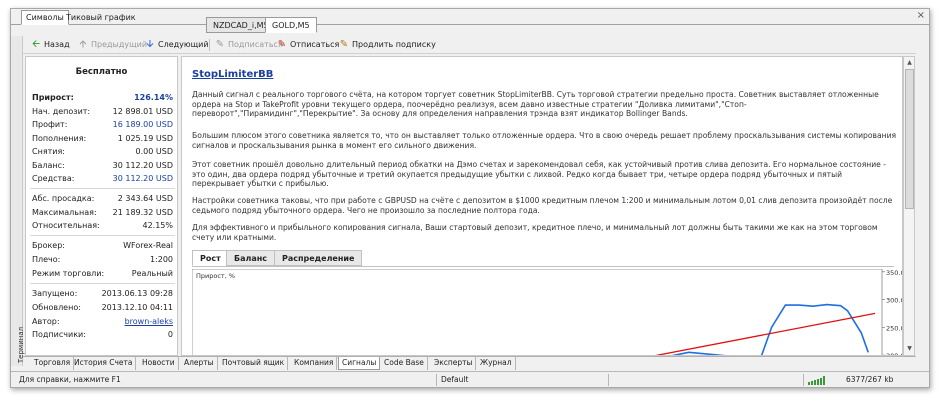  Describe the element at coordinates (215, 276) in the screenshot. I see `y-axis-label: Прирост, %` at that location.